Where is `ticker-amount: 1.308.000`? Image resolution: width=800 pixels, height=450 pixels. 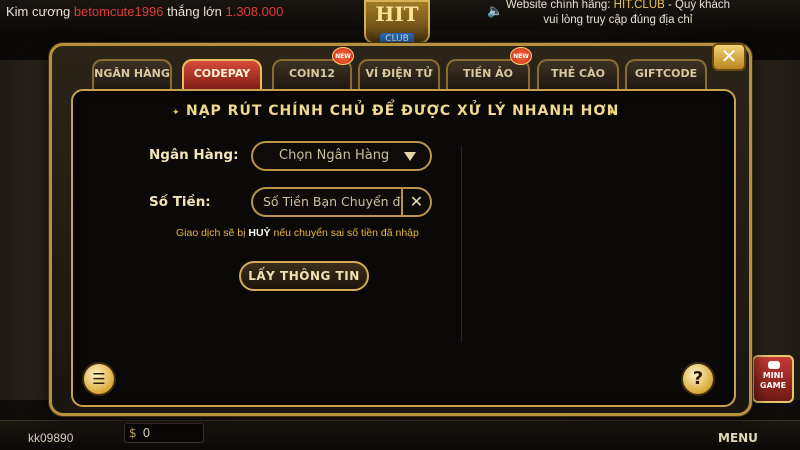 ticker-amount: 1.308.000 is located at coordinates (254, 11).